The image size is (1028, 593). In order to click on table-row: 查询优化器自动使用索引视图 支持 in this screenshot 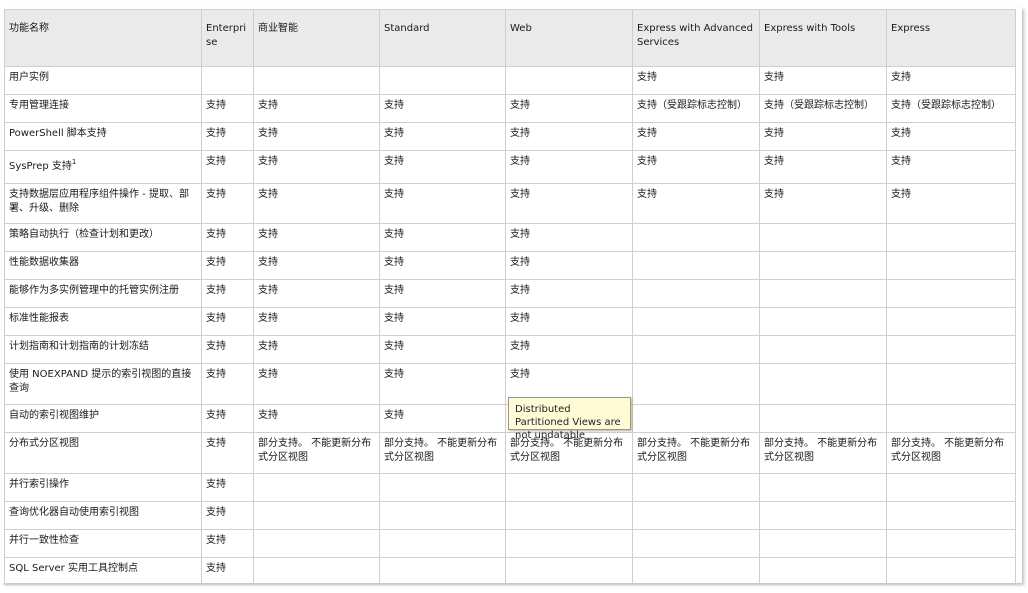, I will do `click(510, 515)`.